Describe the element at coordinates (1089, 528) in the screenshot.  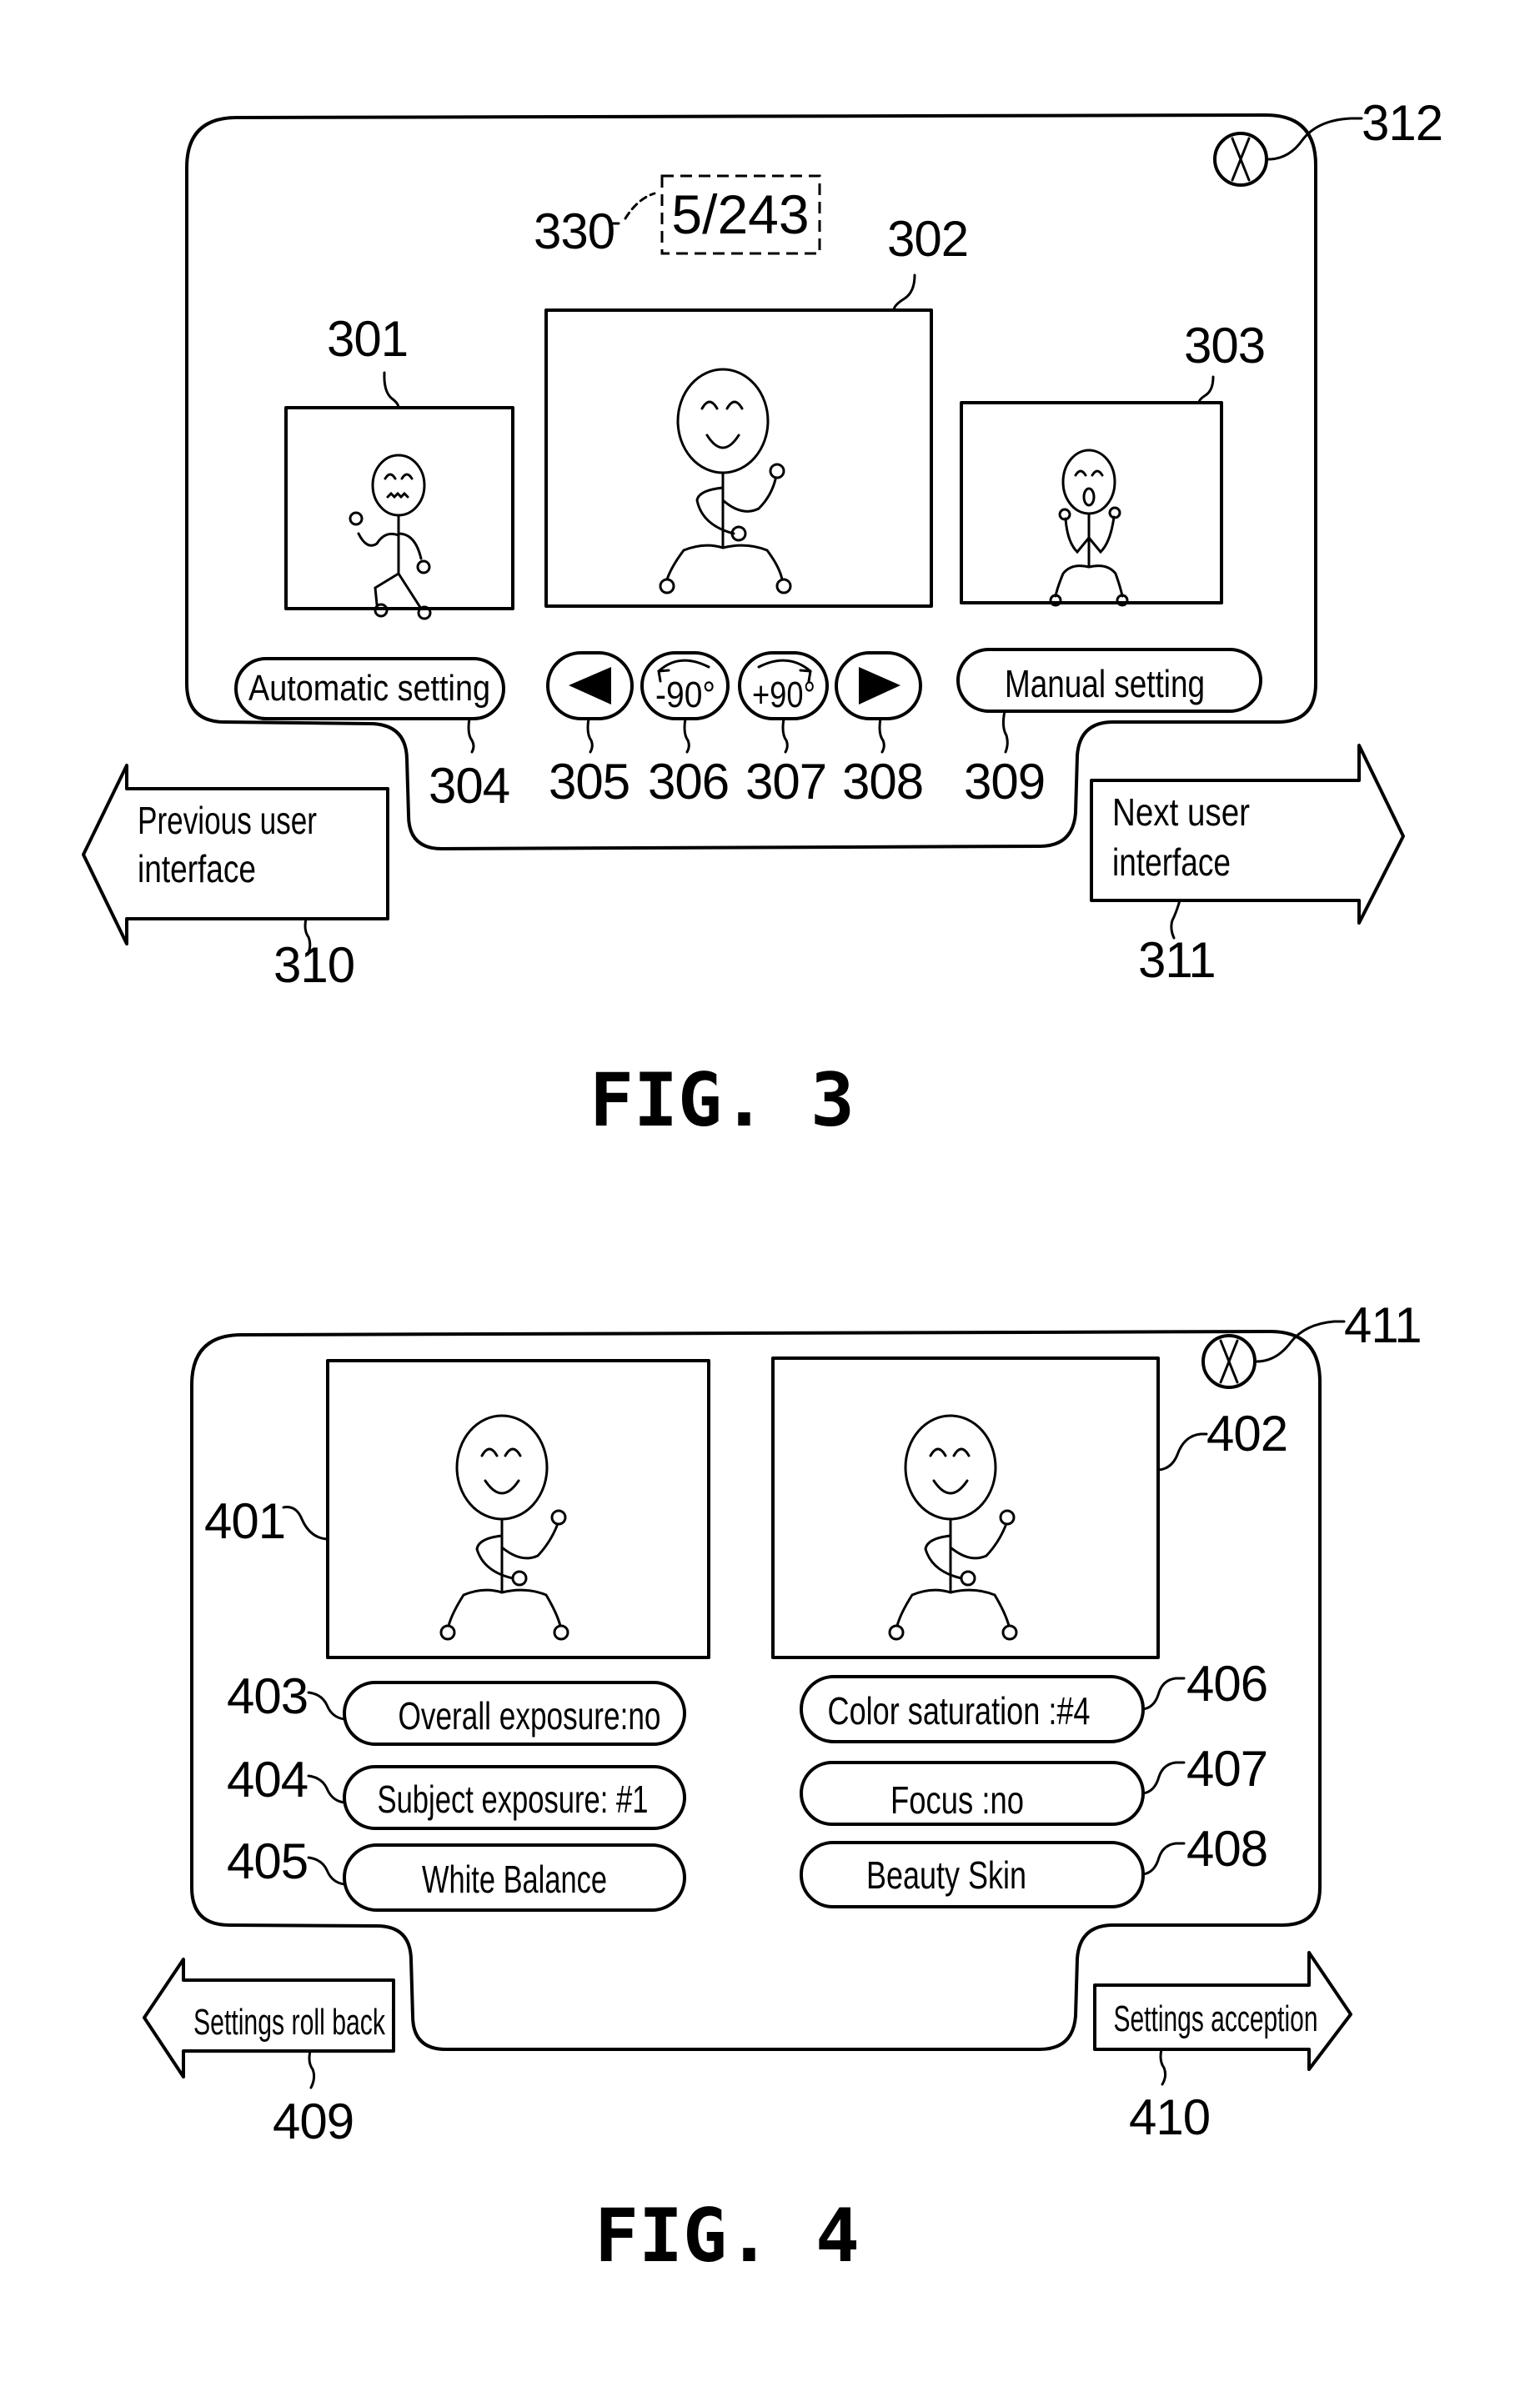
I see `stick-figure-surprised` at that location.